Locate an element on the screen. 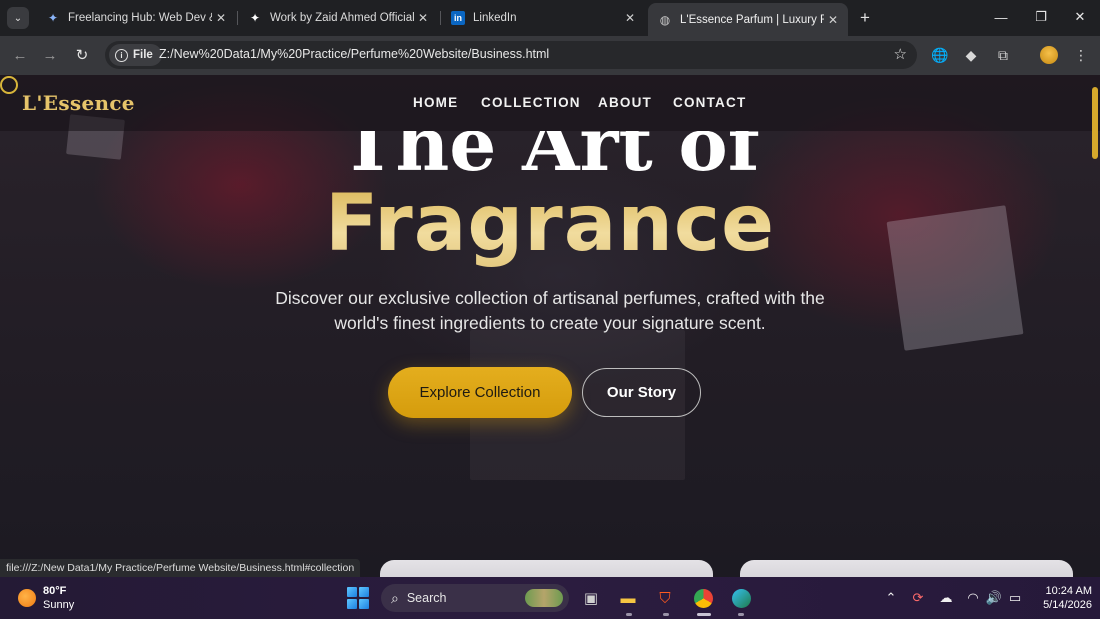 The height and width of the screenshot is (619, 1100). brave-browser-icon: ⛉ is located at coordinates (665, 598).